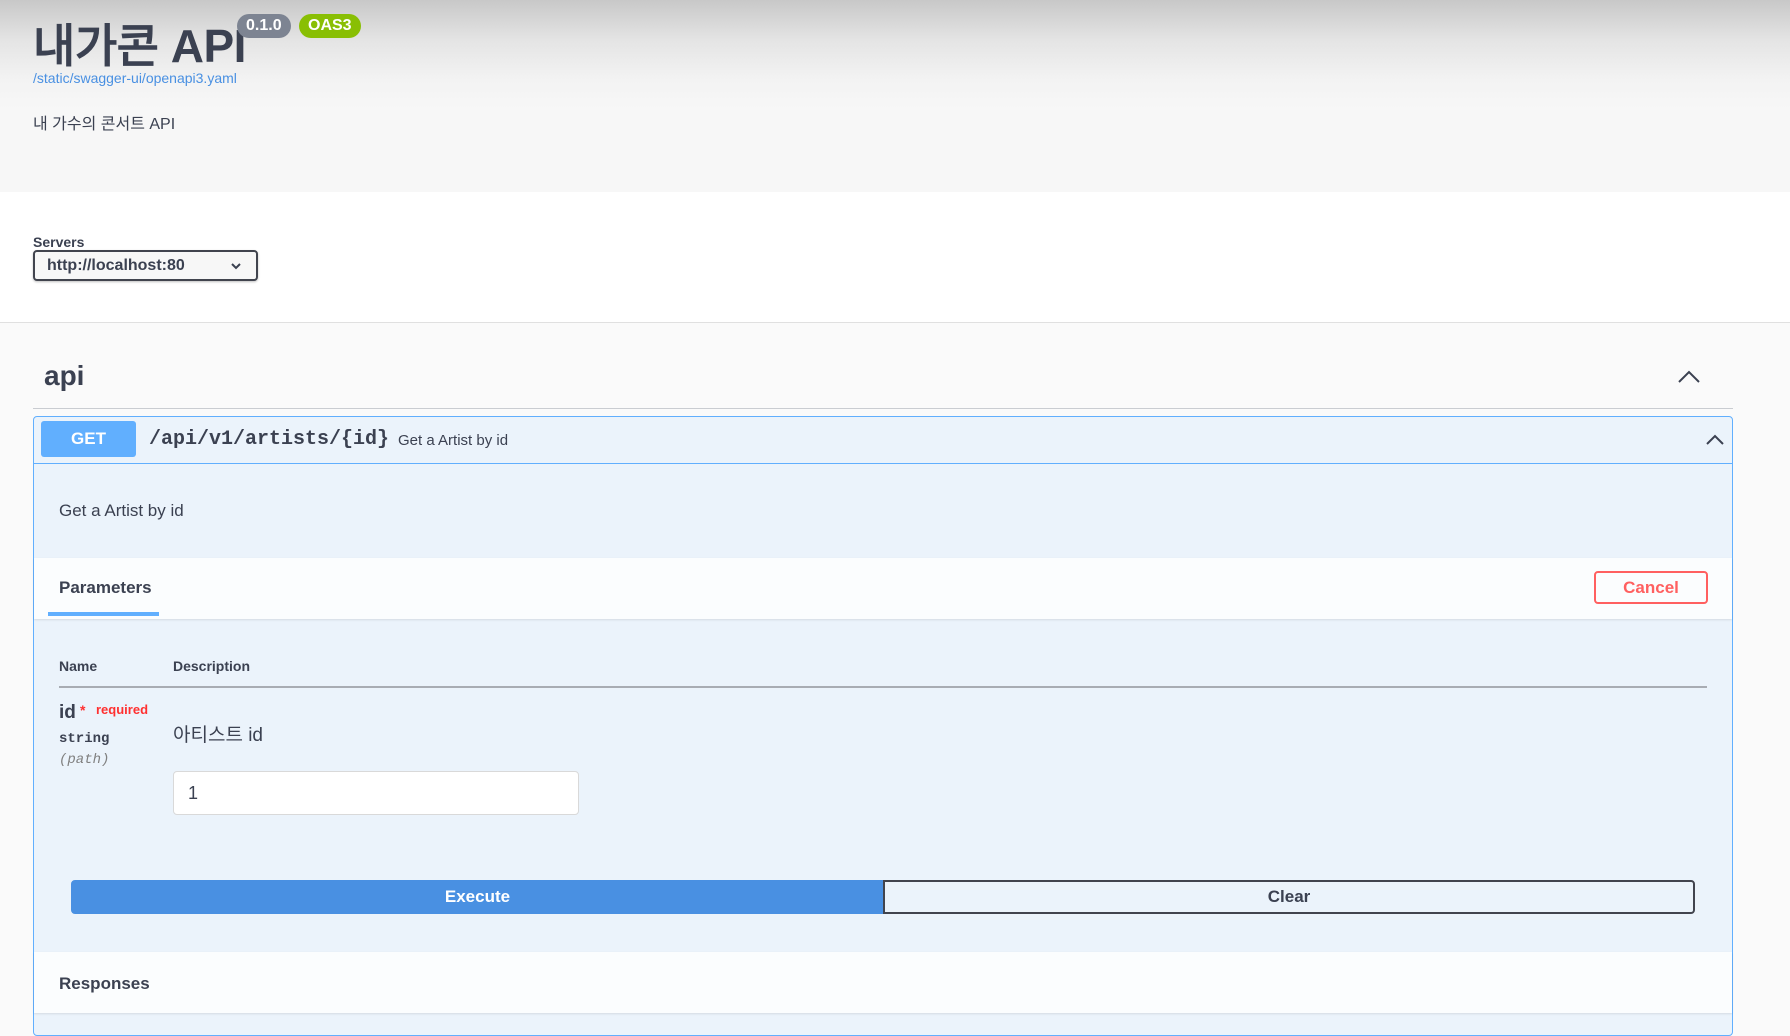  What do you see at coordinates (453, 440) in the screenshot?
I see `operation-summary-text: Get a Artist by id` at bounding box center [453, 440].